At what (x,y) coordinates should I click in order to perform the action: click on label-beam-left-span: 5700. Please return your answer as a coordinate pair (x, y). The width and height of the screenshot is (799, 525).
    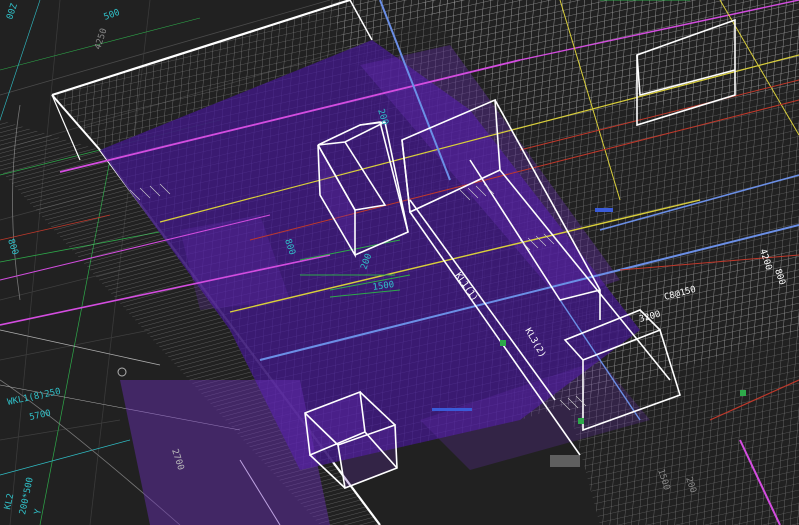
    Looking at the image, I should click on (40, 416).